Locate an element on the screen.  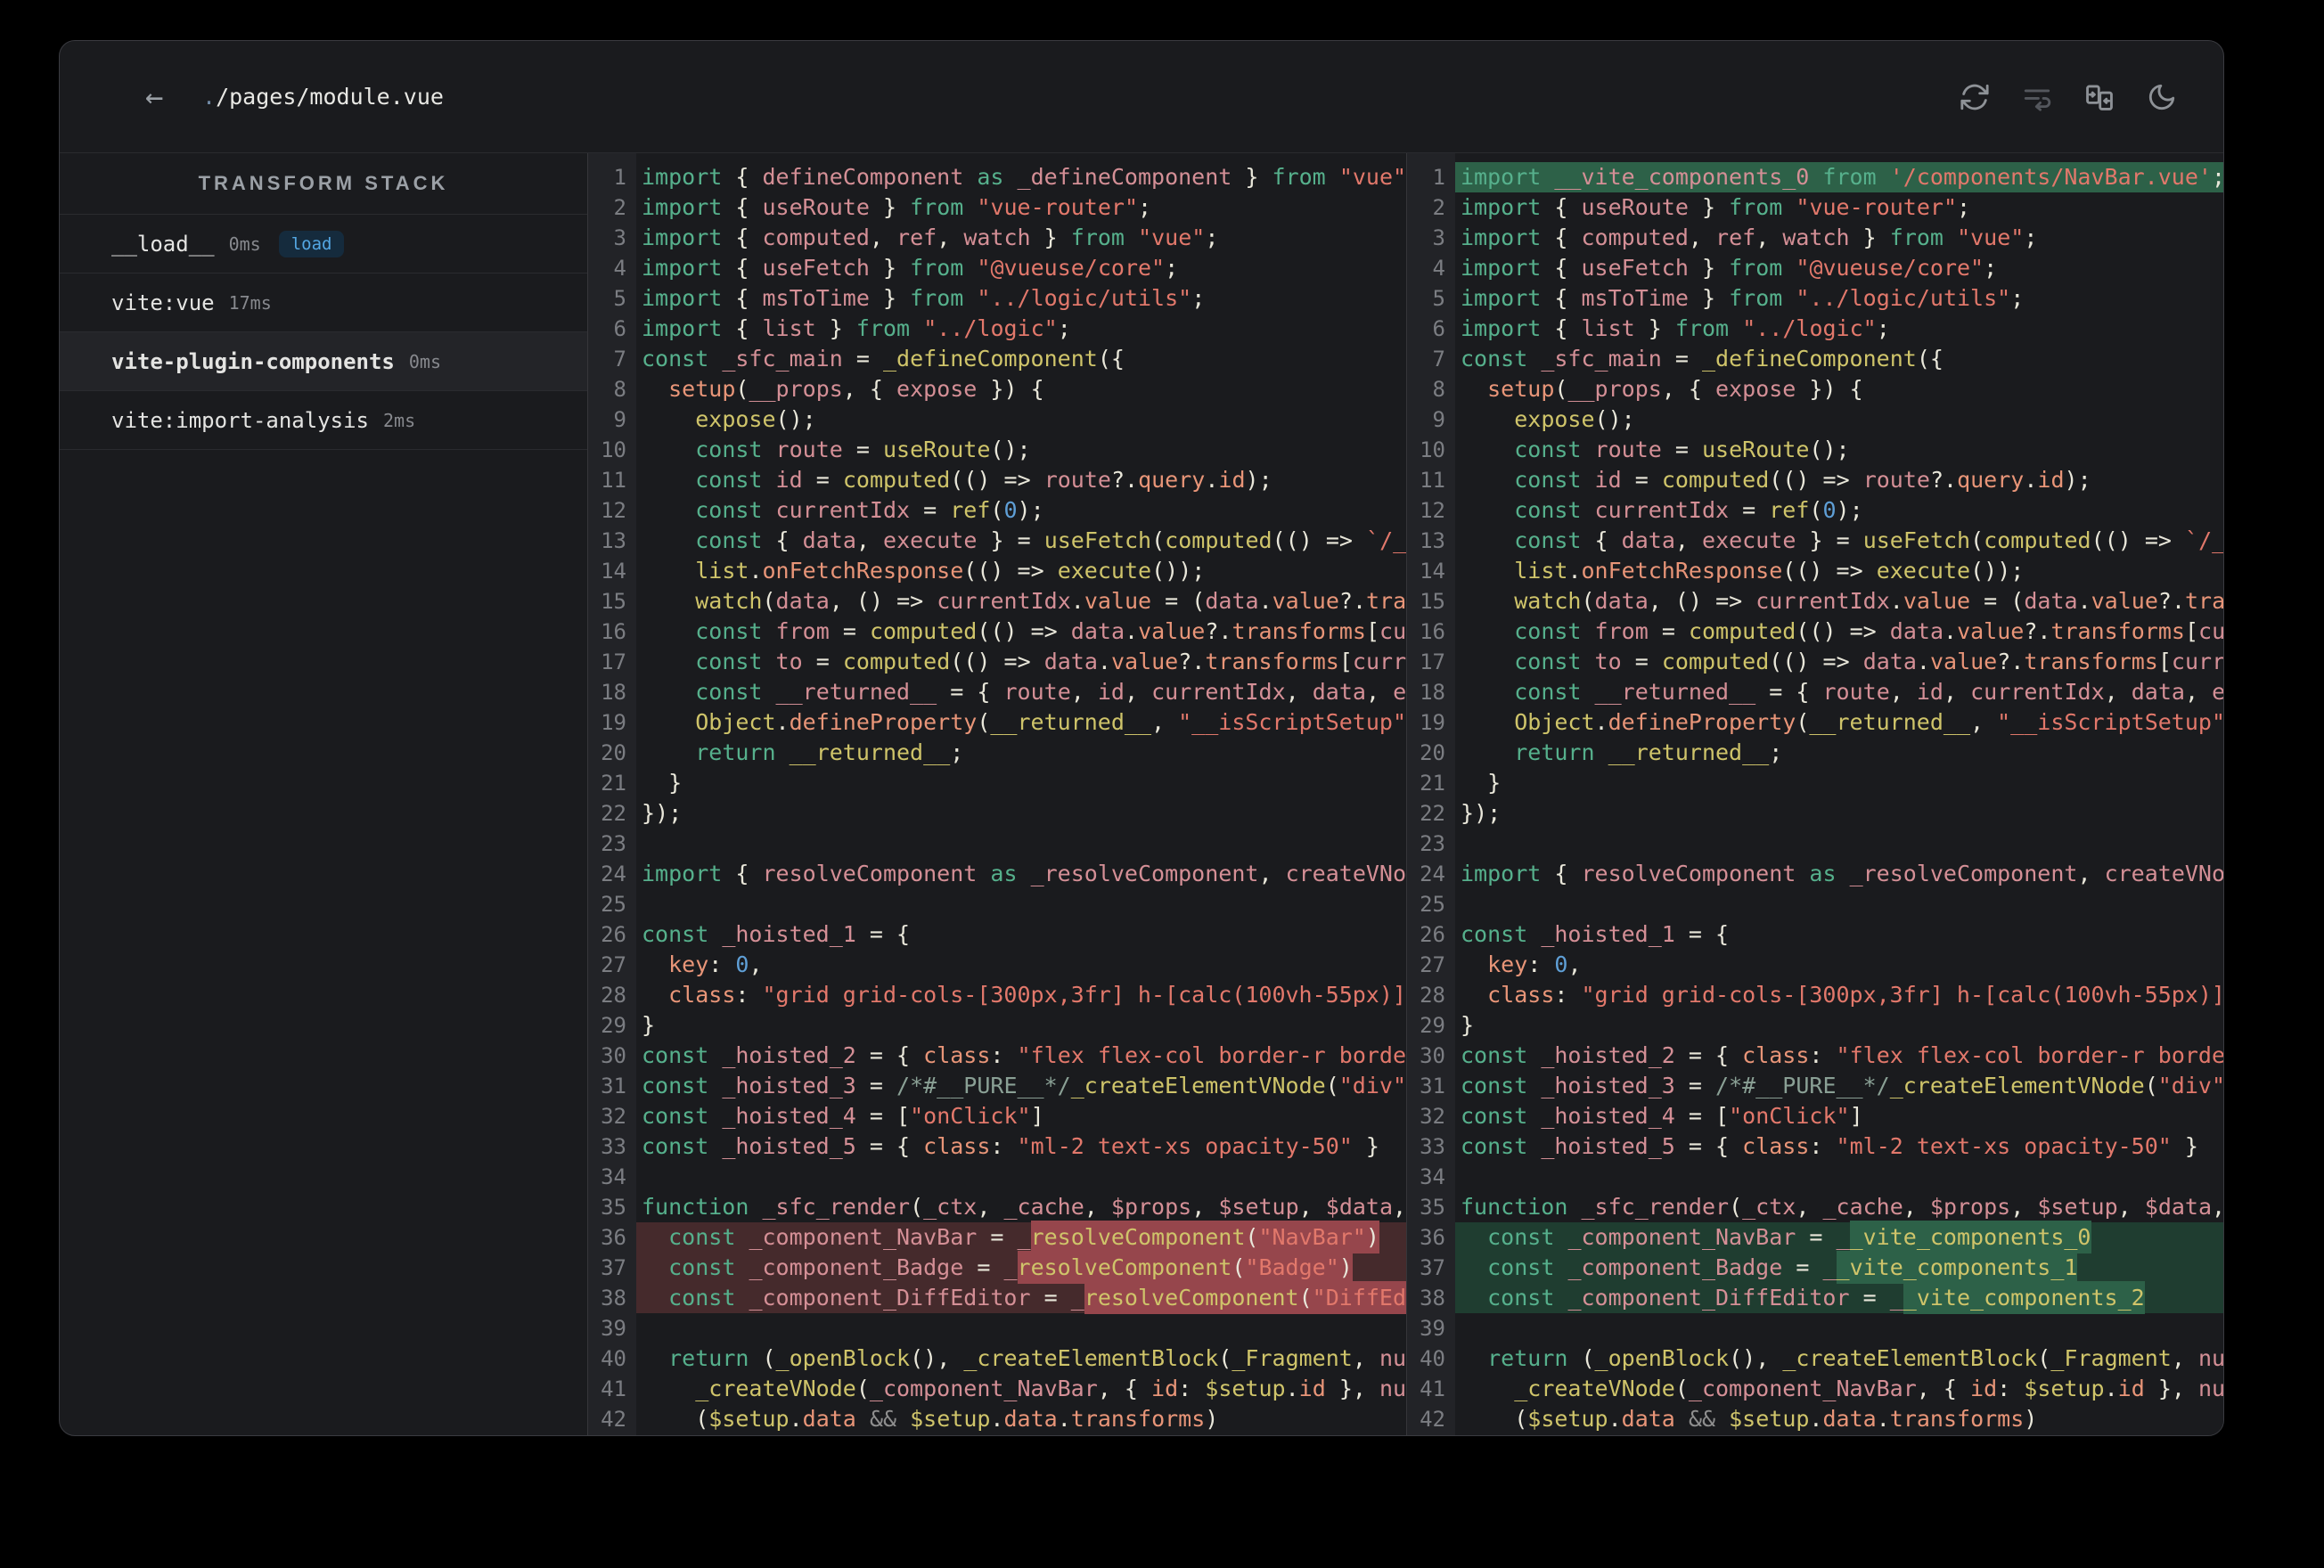
line-number: 2 is located at coordinates (619, 207).